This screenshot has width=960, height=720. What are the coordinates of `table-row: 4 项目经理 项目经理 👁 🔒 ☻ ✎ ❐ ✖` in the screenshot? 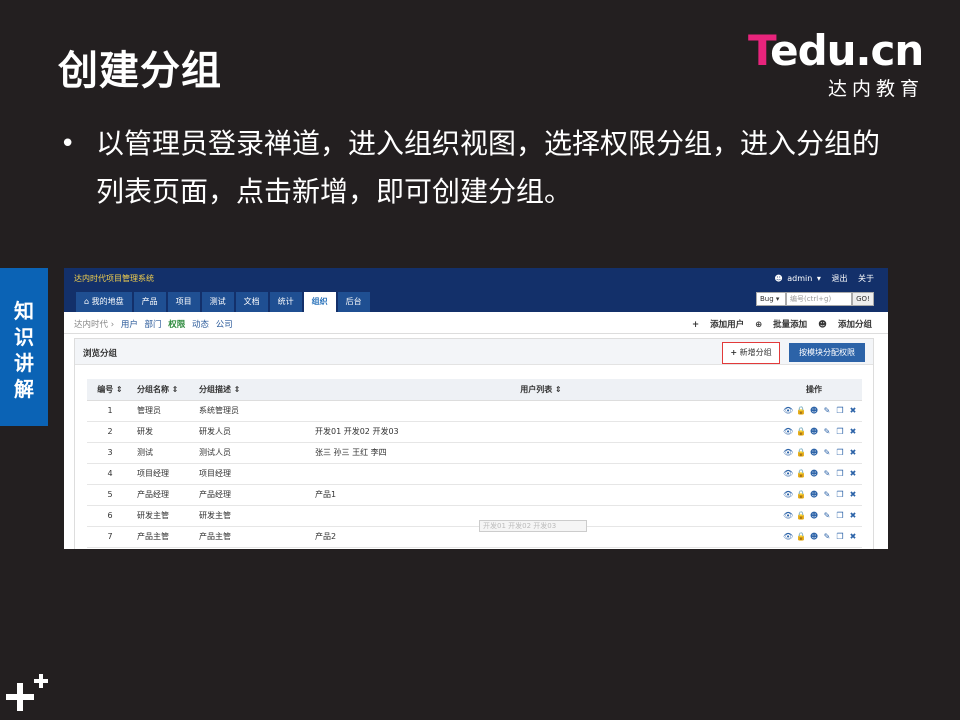 It's located at (474, 474).